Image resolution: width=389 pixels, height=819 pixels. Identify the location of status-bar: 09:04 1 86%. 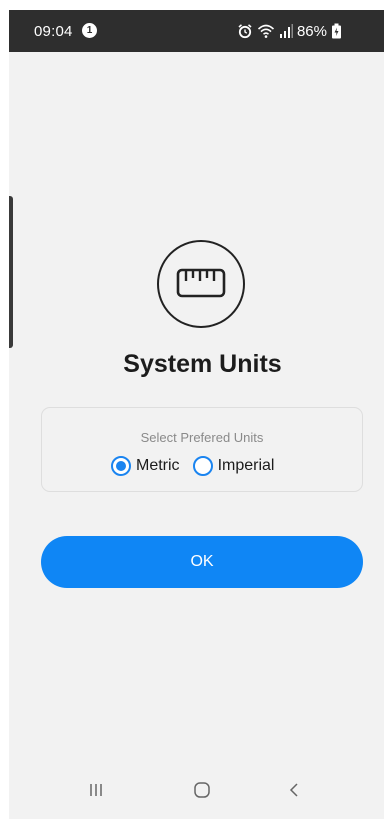
(196, 31).